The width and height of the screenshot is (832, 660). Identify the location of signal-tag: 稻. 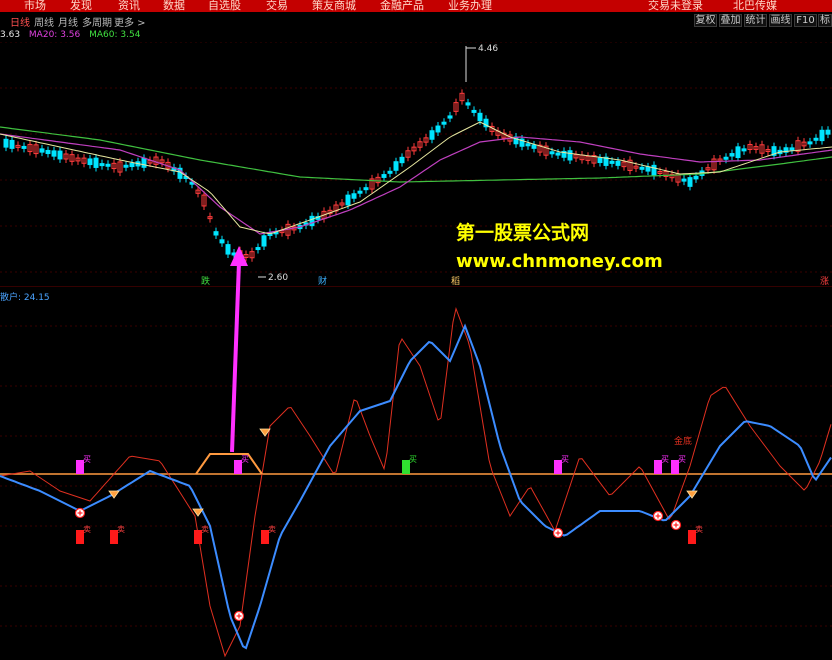
(455, 281).